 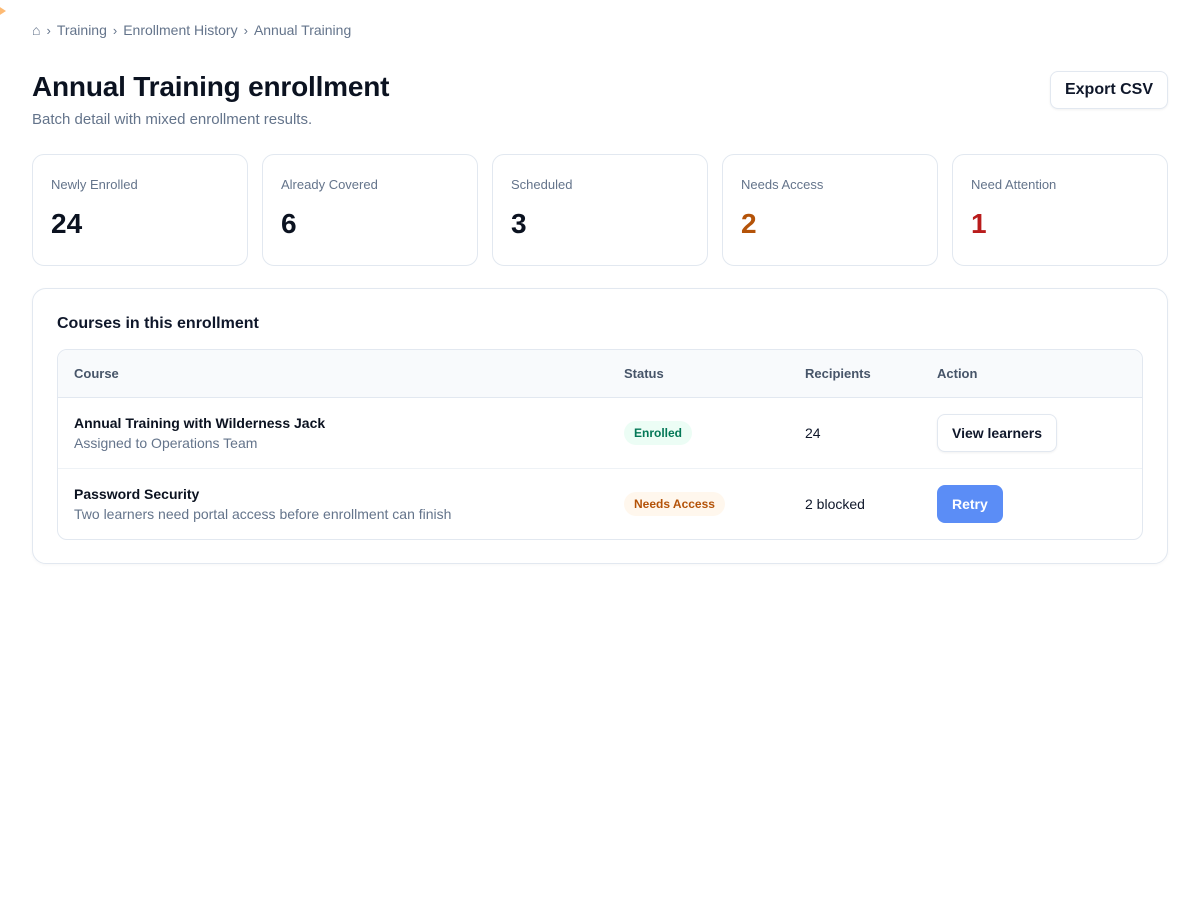 What do you see at coordinates (82, 30) in the screenshot?
I see `breadcrumb-training: Training` at bounding box center [82, 30].